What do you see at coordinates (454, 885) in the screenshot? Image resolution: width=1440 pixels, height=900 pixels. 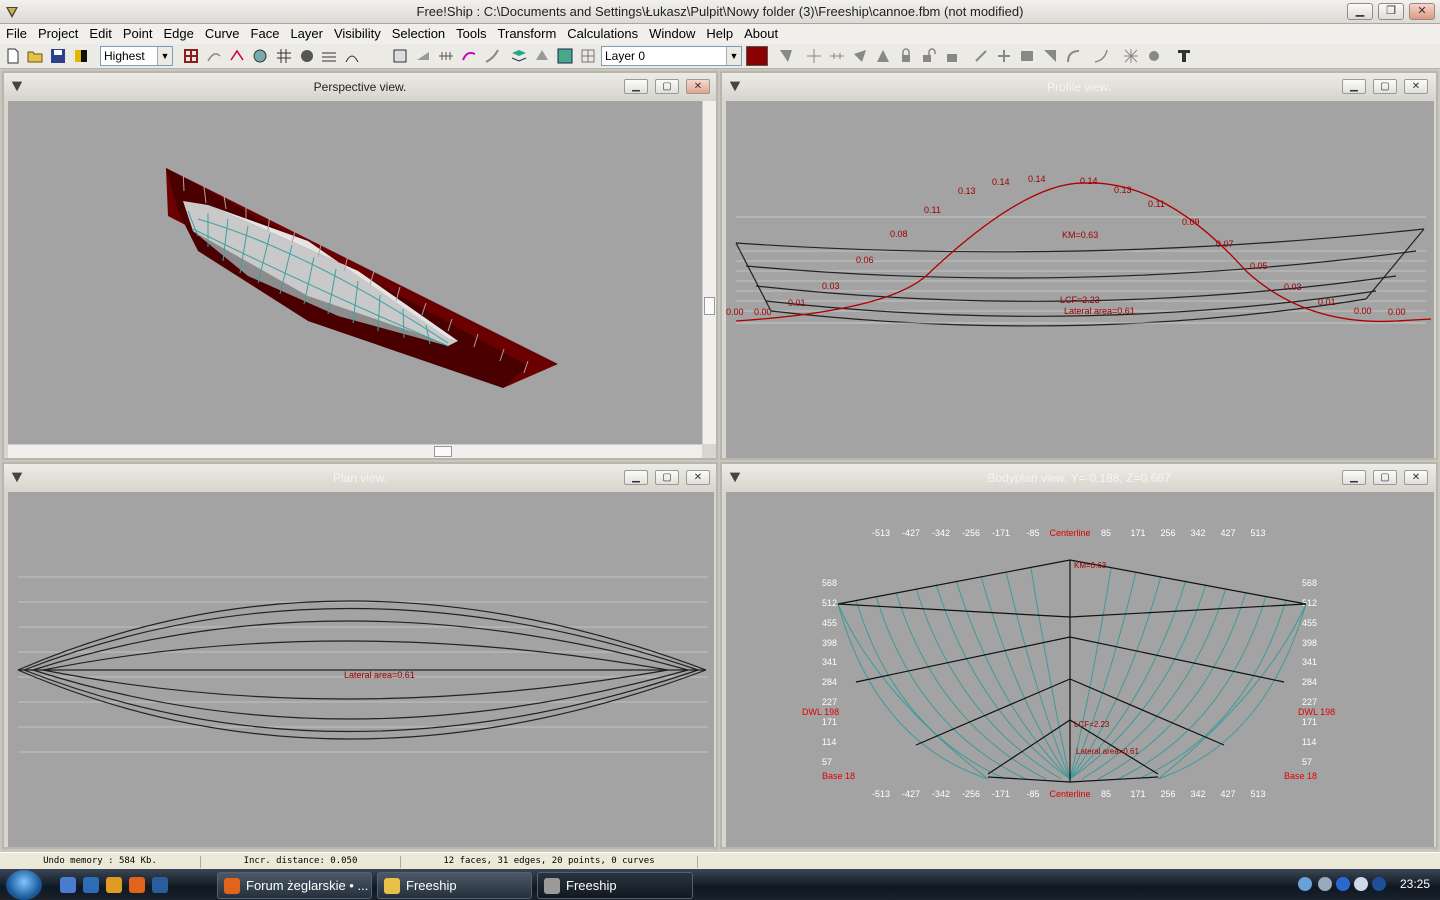 I see `taskbar-item-freeship-folder: Freeship` at bounding box center [454, 885].